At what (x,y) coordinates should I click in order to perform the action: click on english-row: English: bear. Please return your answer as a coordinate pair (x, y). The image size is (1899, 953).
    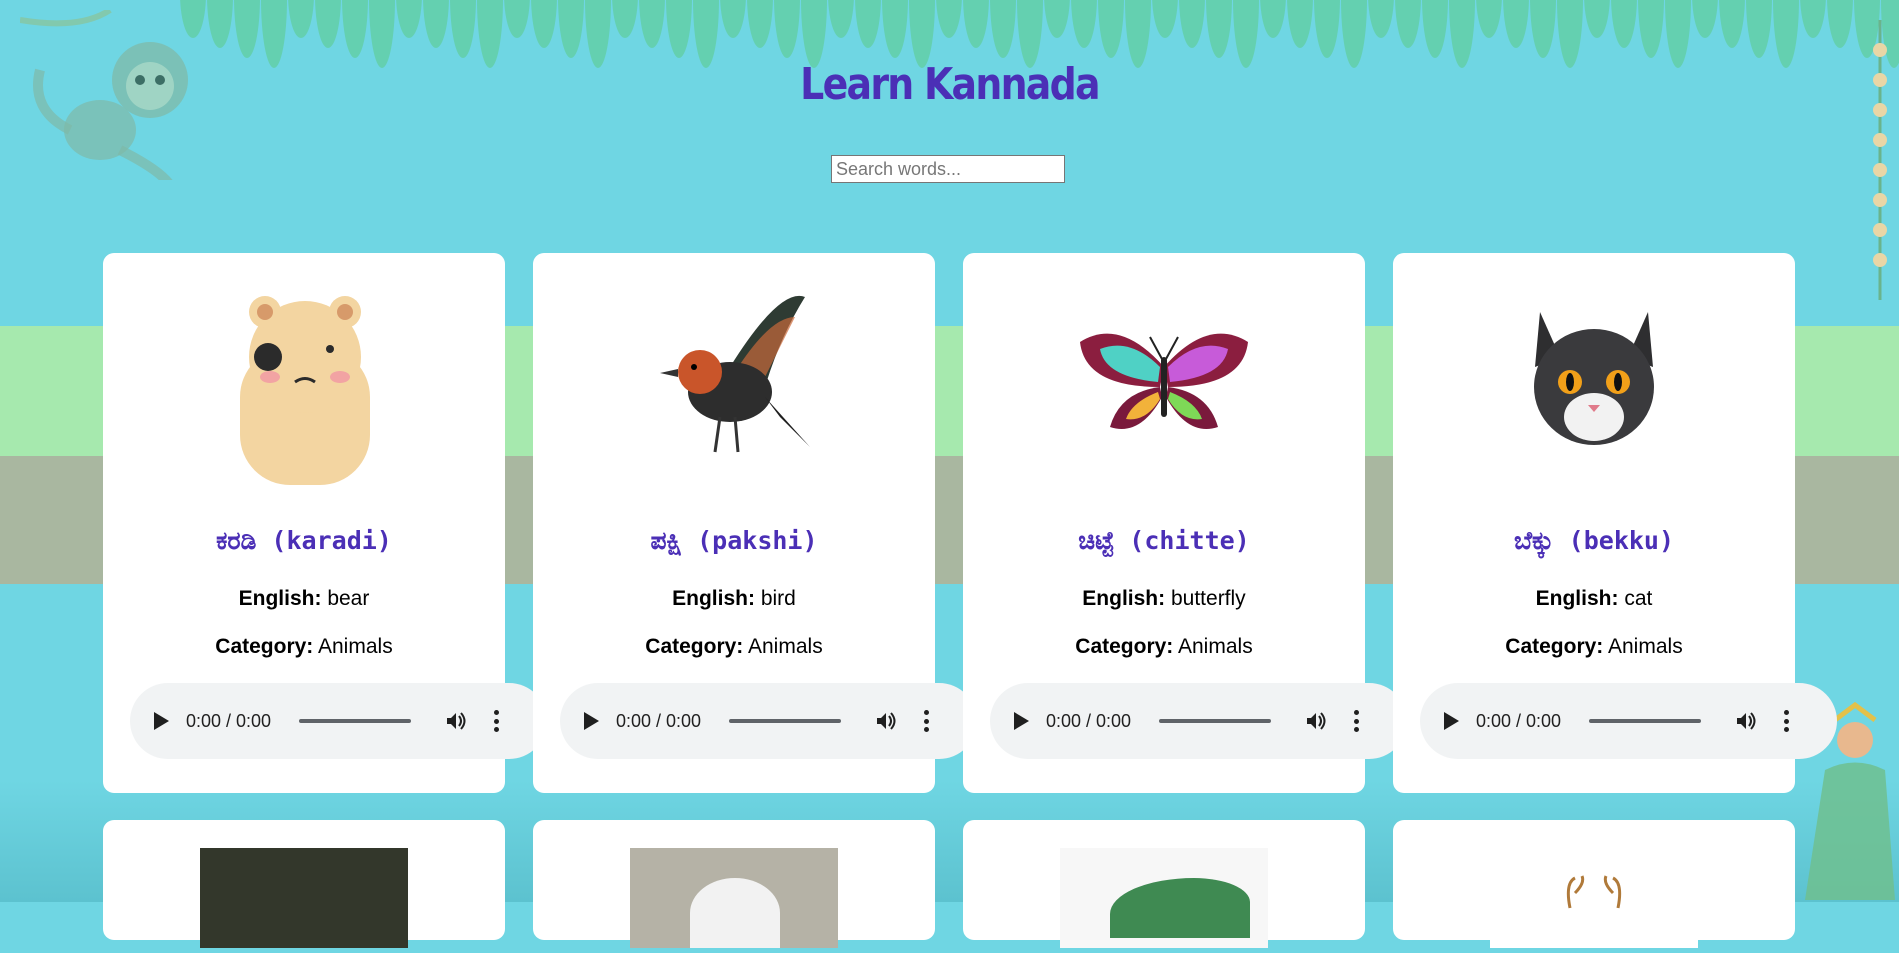
    Looking at the image, I should click on (304, 599).